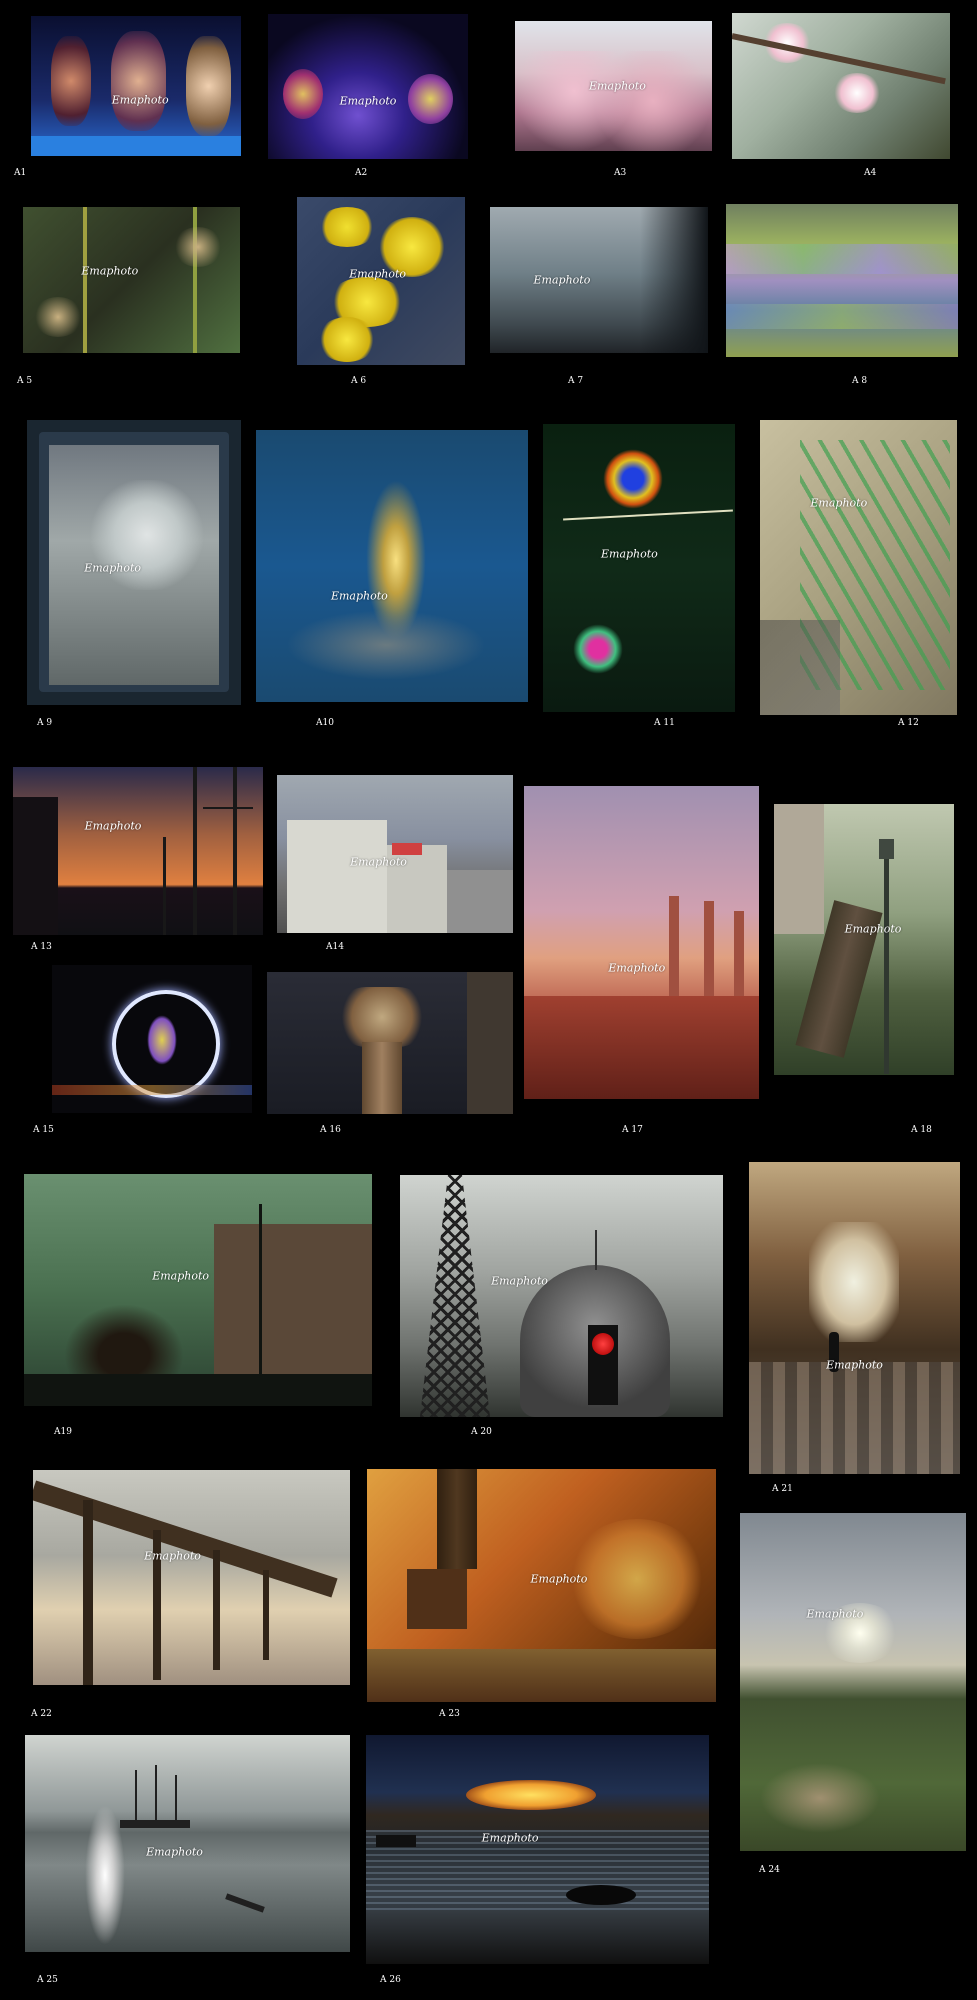 The image size is (977, 2000). I want to click on photo-a10: Emaphoto, so click(392, 566).